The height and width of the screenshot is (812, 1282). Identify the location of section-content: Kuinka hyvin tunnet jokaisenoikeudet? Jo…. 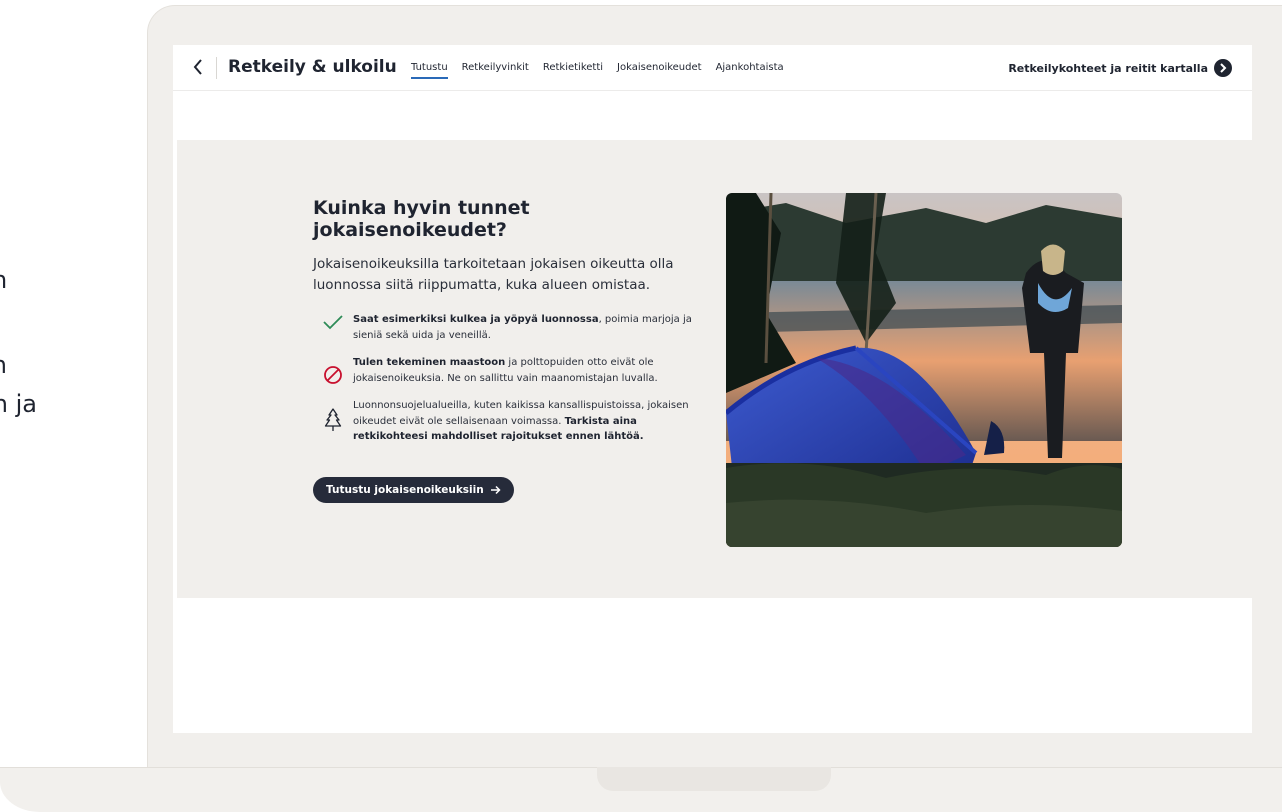
(513, 350).